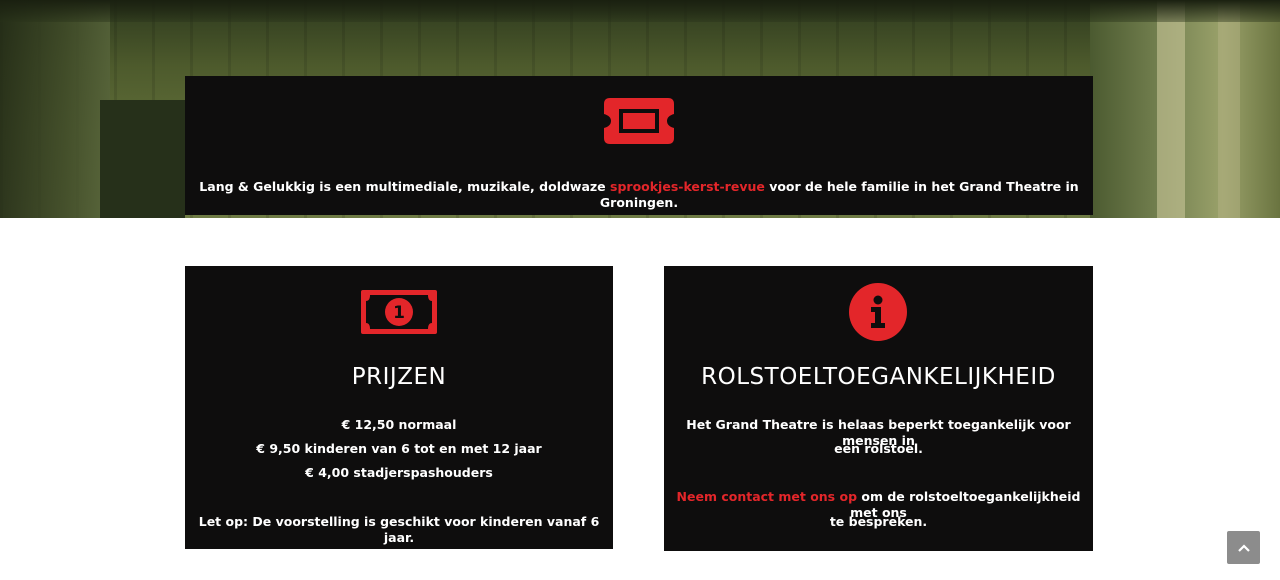 The width and height of the screenshot is (1280, 580). I want to click on hero-wall-left, so click(55, 109).